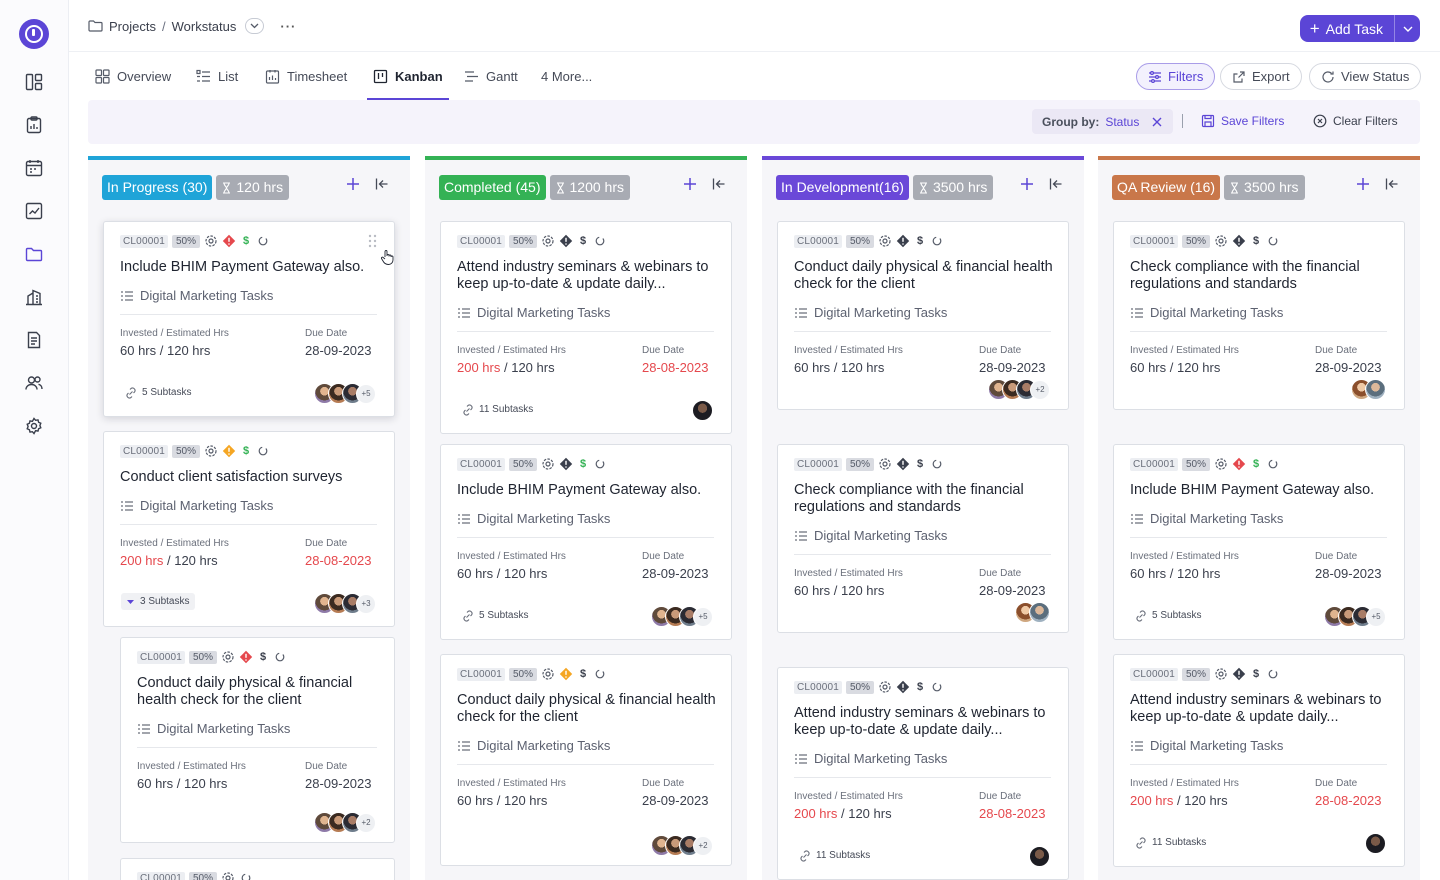  I want to click on task-title: Conduct client satisfaction surveys, so click(250, 477).